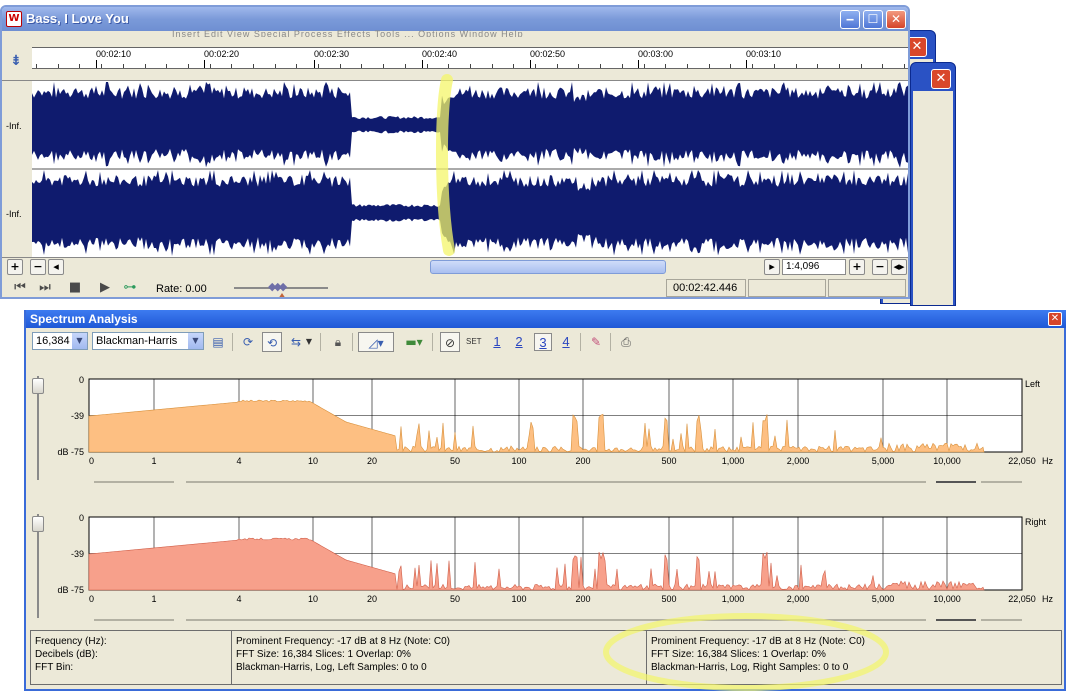  What do you see at coordinates (772, 267) in the screenshot?
I see `scroll-right-button: ▸` at bounding box center [772, 267].